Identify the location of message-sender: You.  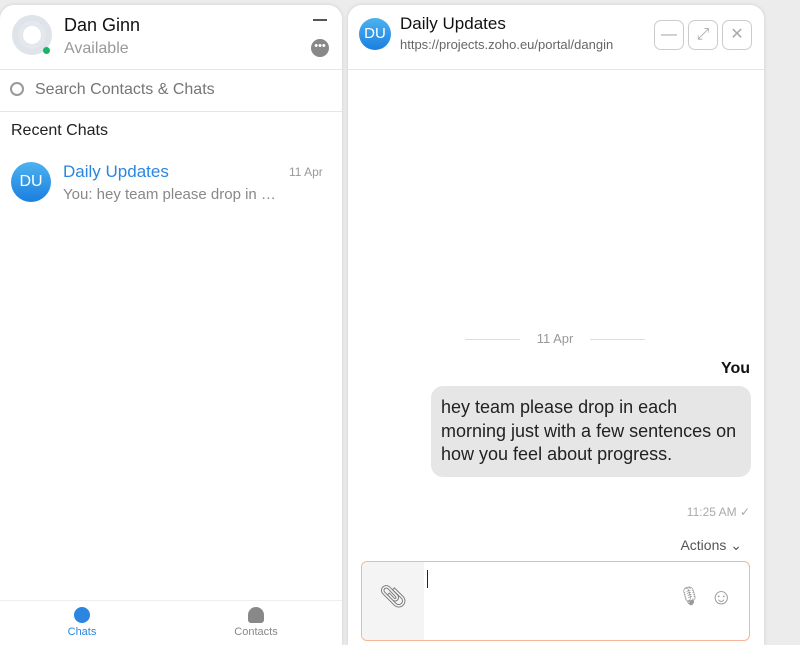
(735, 368).